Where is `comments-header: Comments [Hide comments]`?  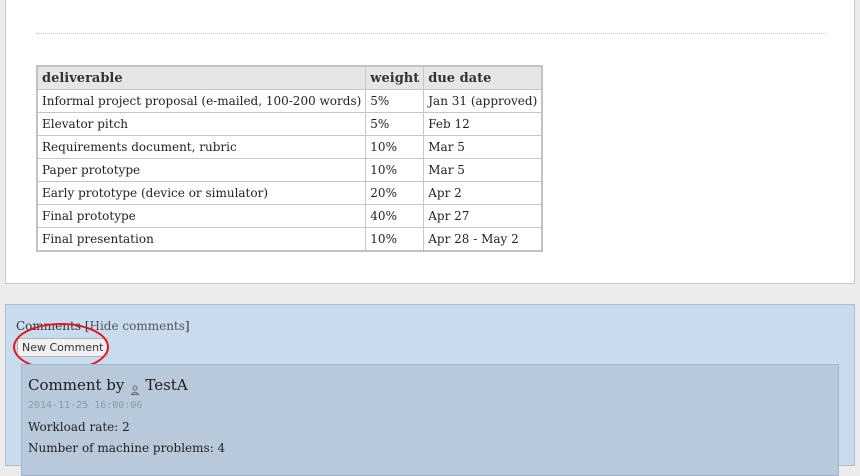
comments-header: Comments [Hide comments] is located at coordinates (103, 326).